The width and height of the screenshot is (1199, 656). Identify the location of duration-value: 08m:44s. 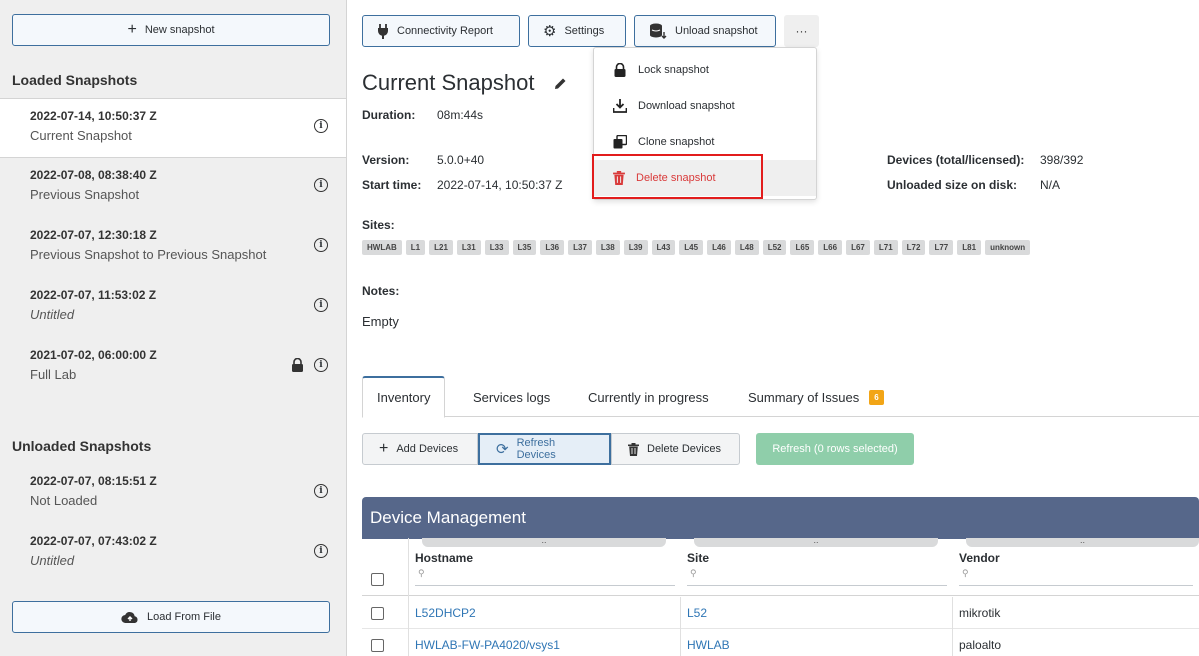
(460, 115).